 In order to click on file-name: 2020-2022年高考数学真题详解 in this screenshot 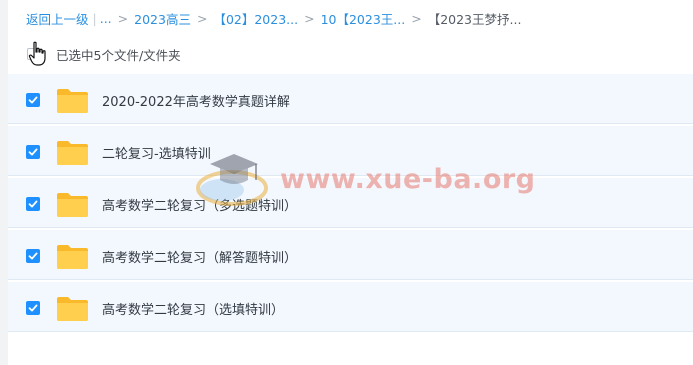, I will do `click(196, 100)`.